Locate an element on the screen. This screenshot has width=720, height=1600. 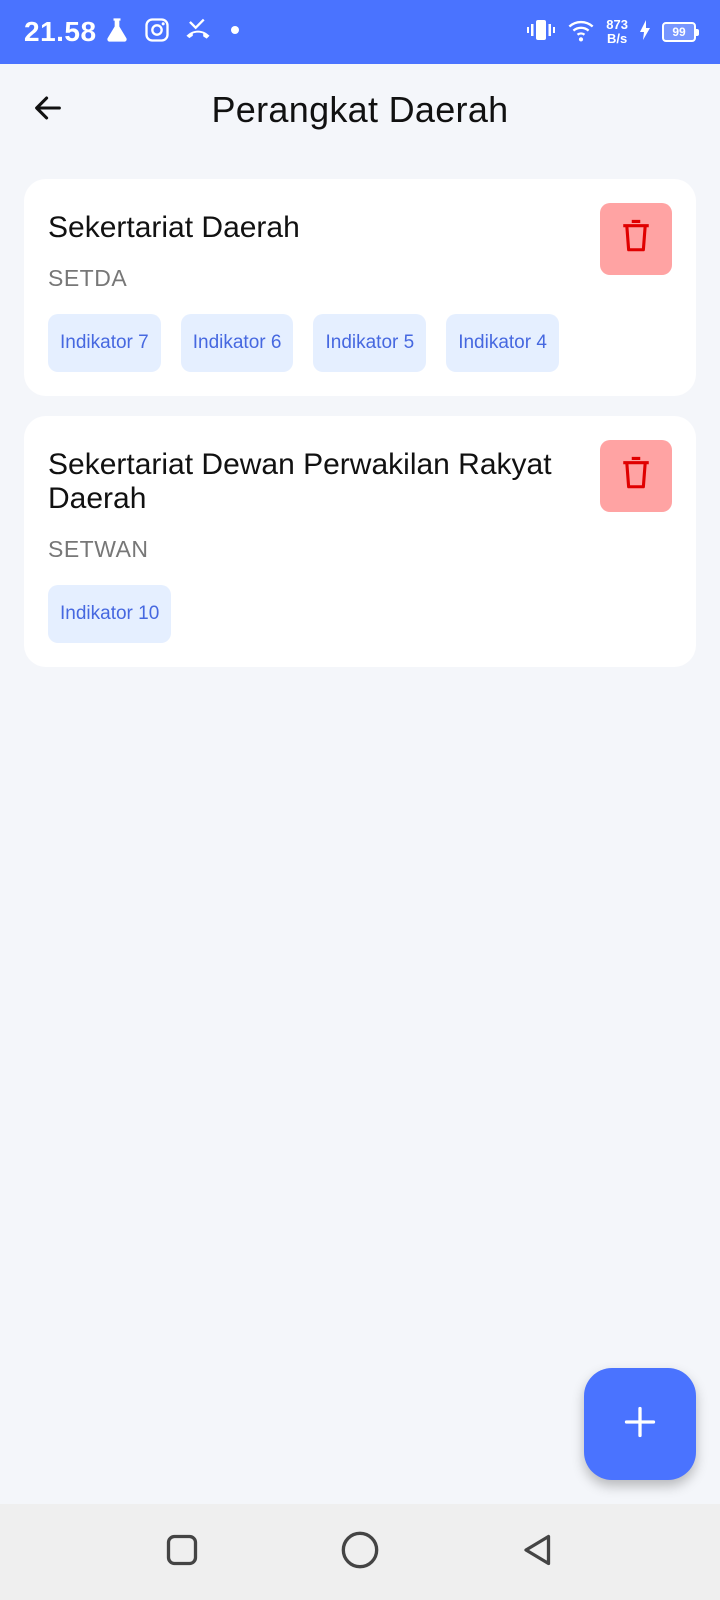
app-bar: Perangkat Daerah is located at coordinates (360, 110).